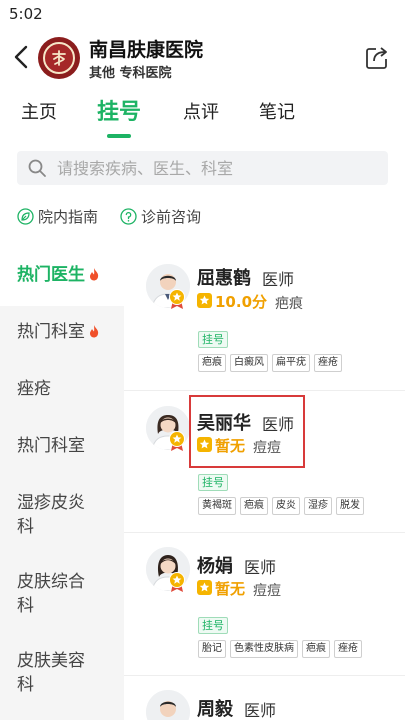  Describe the element at coordinates (68, 216) in the screenshot. I see `hospital-guide-label: 院内指南` at that location.